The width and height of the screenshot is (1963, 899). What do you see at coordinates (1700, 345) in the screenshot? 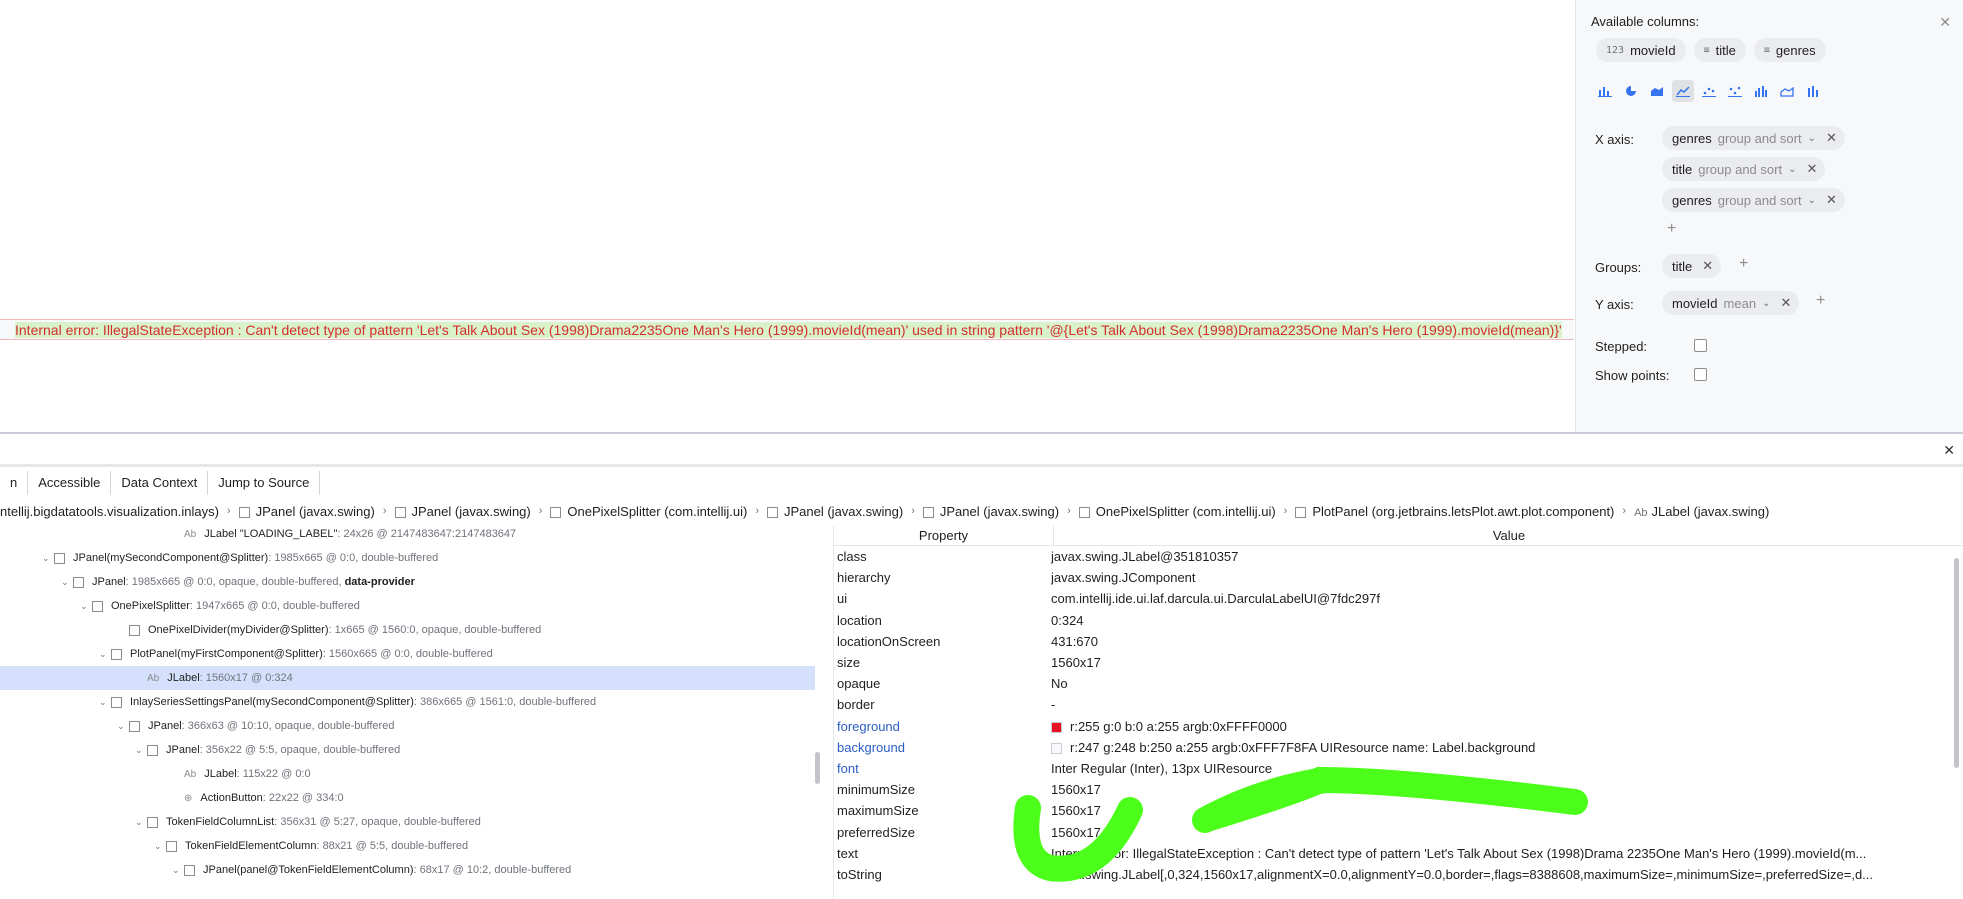
I see `stepped-checkbox` at bounding box center [1700, 345].